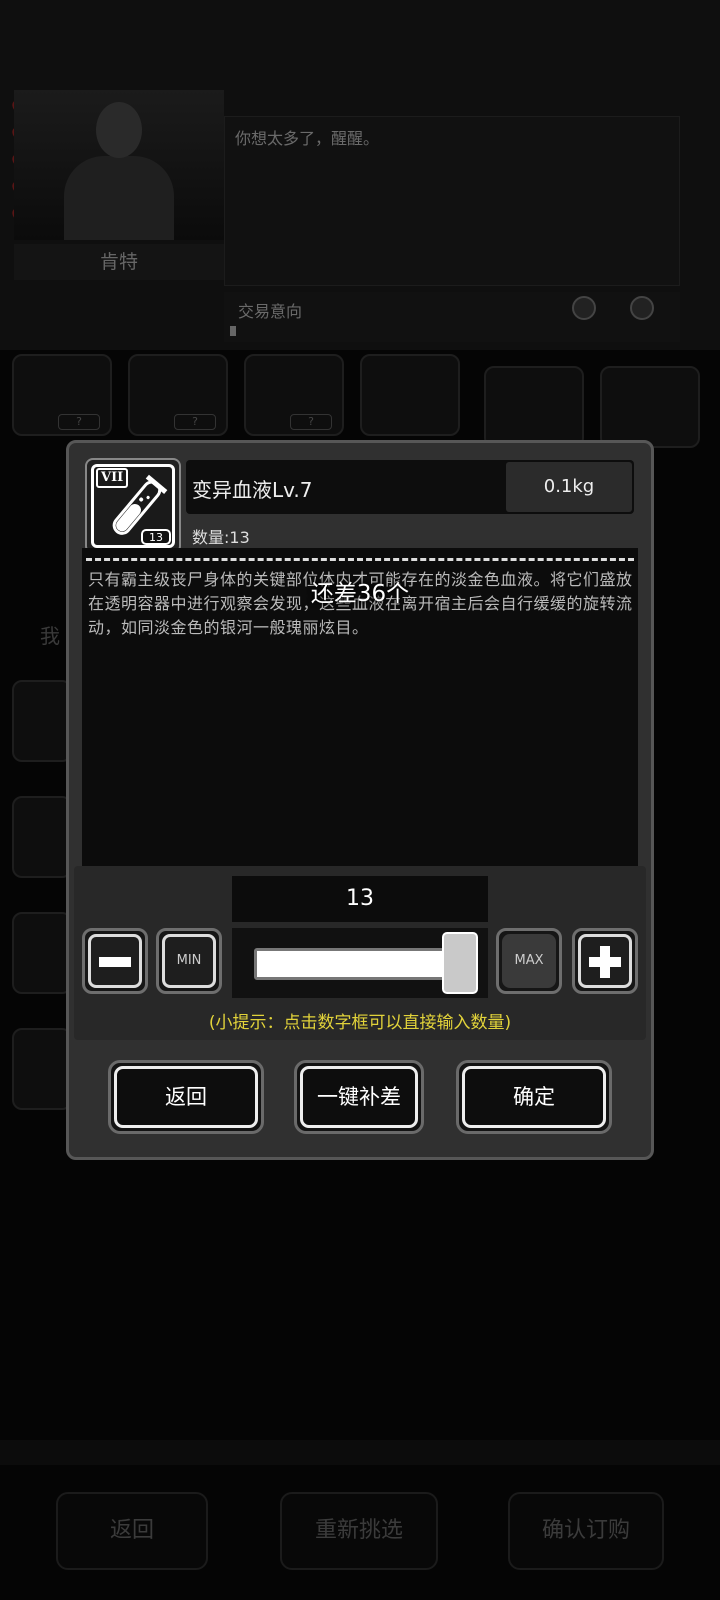 The width and height of the screenshot is (720, 1600). Describe the element at coordinates (359, 1531) in the screenshot. I see `background-reselect-button: 重新挑选` at that location.